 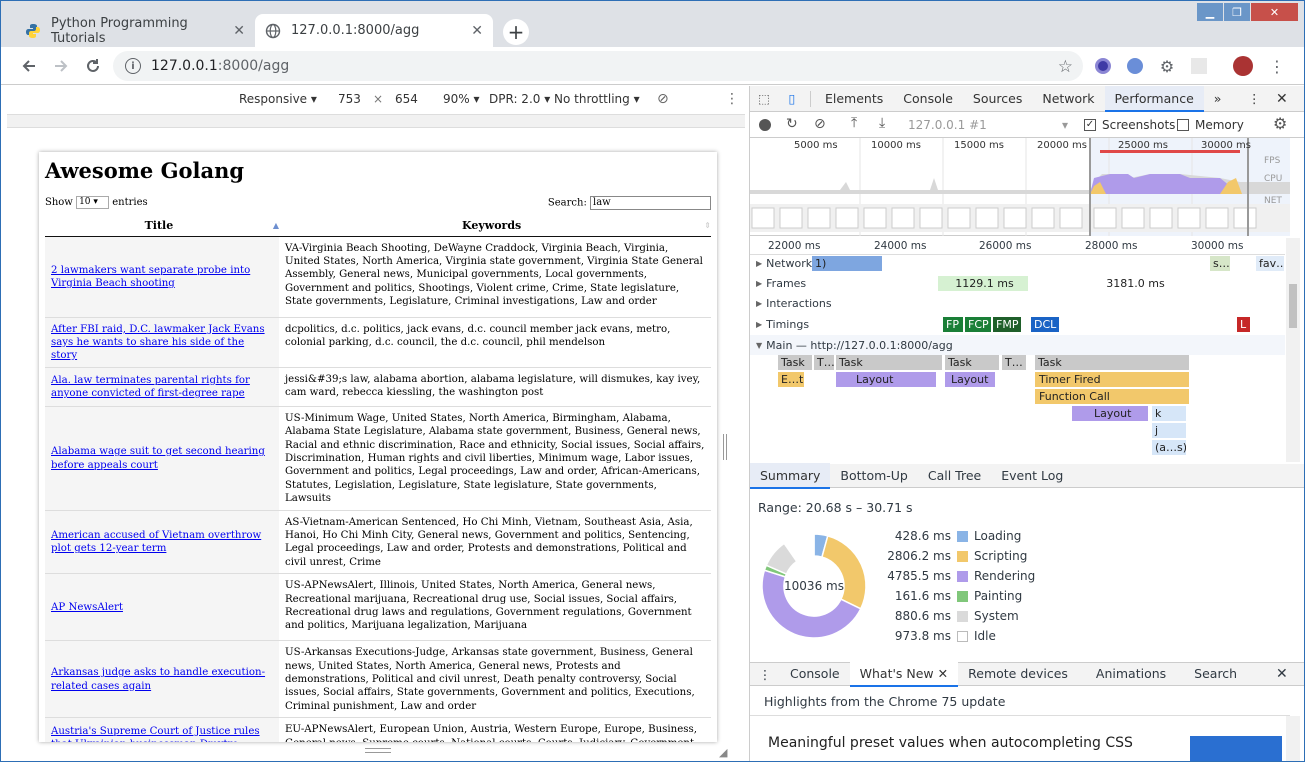 I want to click on device-more-icon: ⋮, so click(x=732, y=99).